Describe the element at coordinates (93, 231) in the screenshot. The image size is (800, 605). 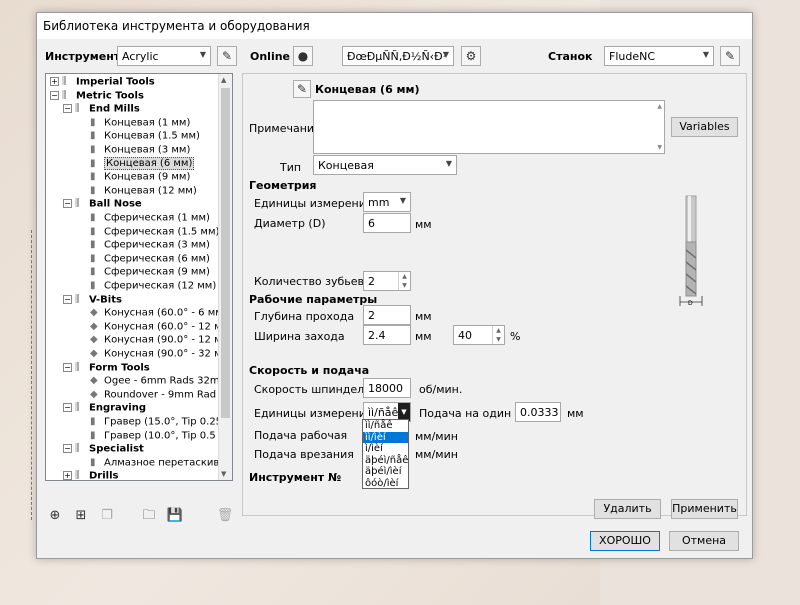
I see `end-mill-icon: ▮` at that location.